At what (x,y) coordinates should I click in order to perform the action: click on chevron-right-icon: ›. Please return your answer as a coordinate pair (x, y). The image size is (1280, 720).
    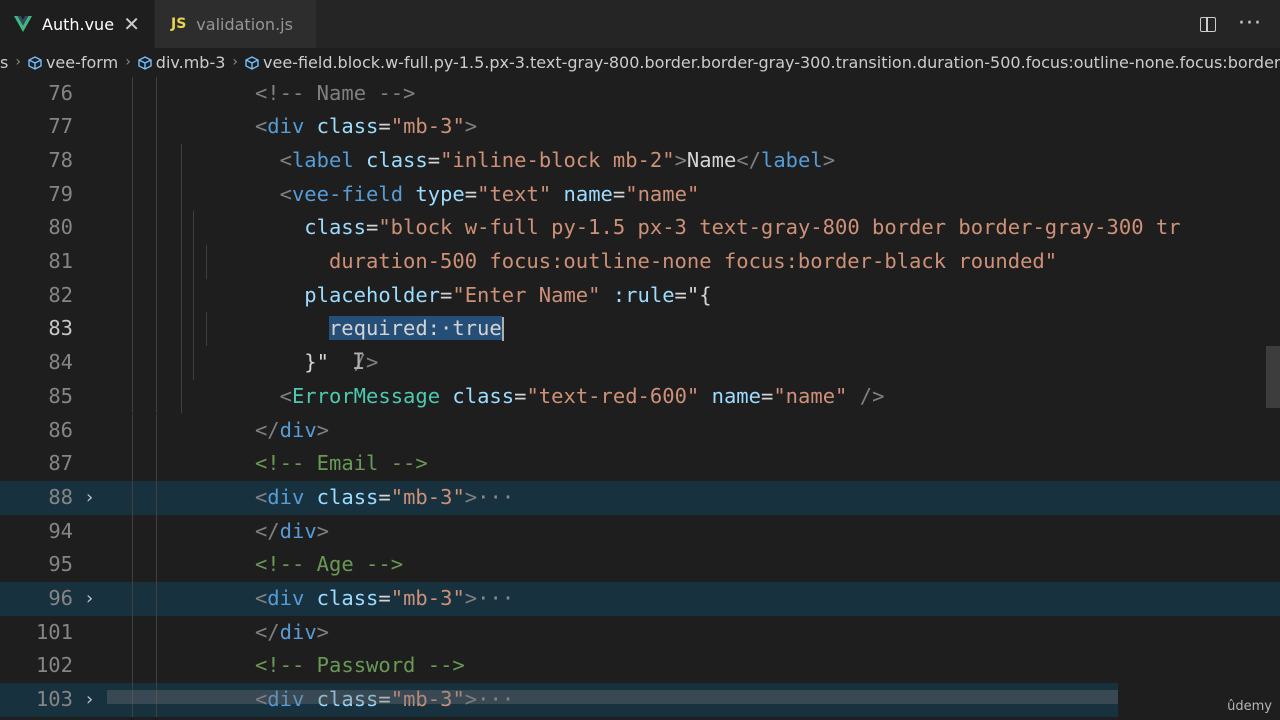
    Looking at the image, I should click on (18, 62).